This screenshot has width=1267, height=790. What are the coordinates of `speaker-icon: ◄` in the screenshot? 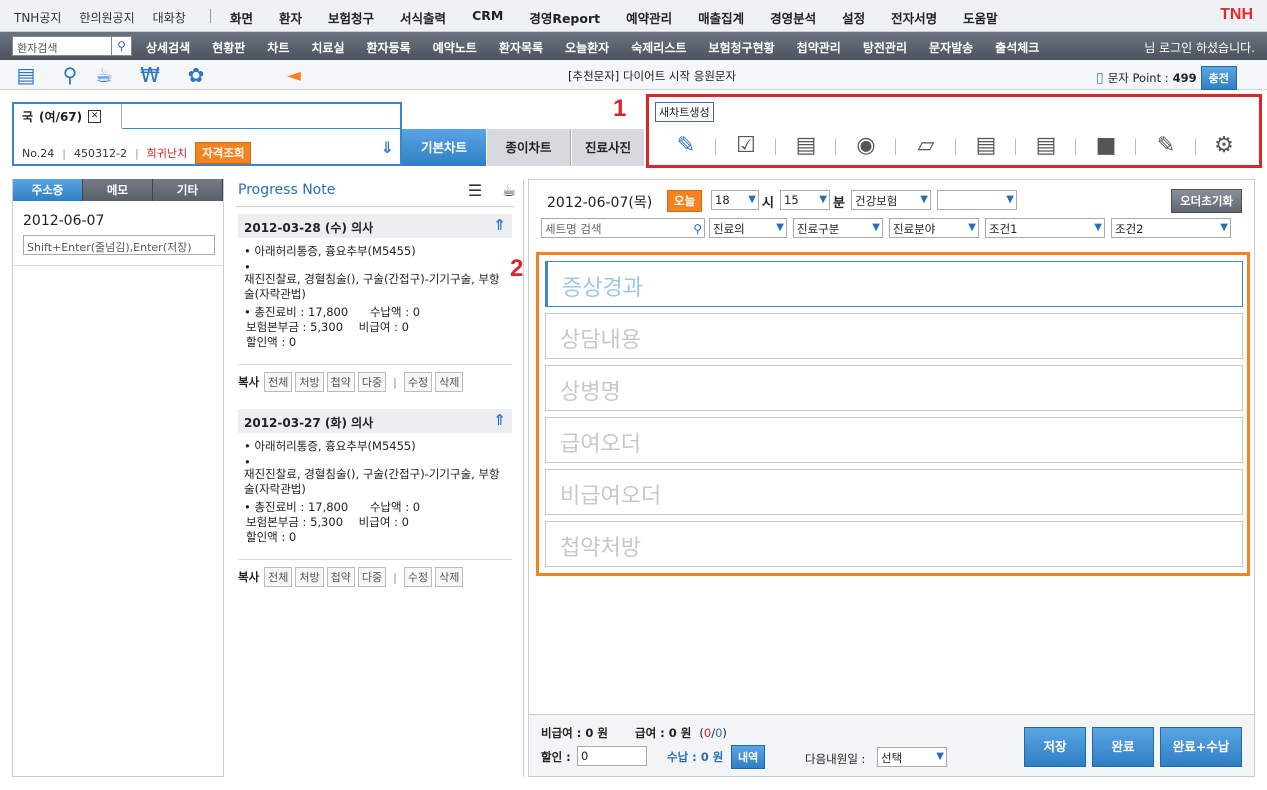 It's located at (294, 75).